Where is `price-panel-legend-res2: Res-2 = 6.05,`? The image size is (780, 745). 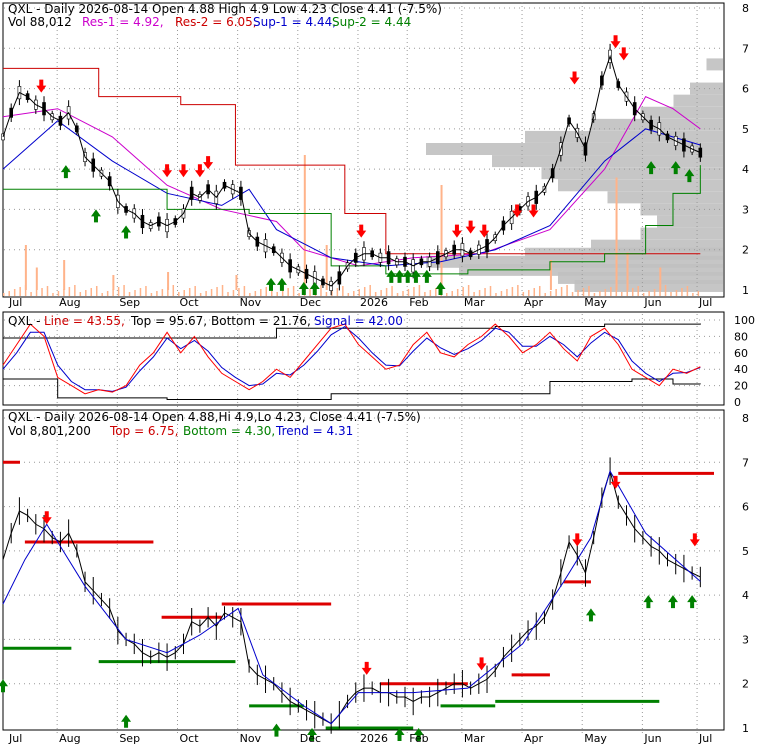
price-panel-legend-res2: Res-2 = 6.05, is located at coordinates (216, 22).